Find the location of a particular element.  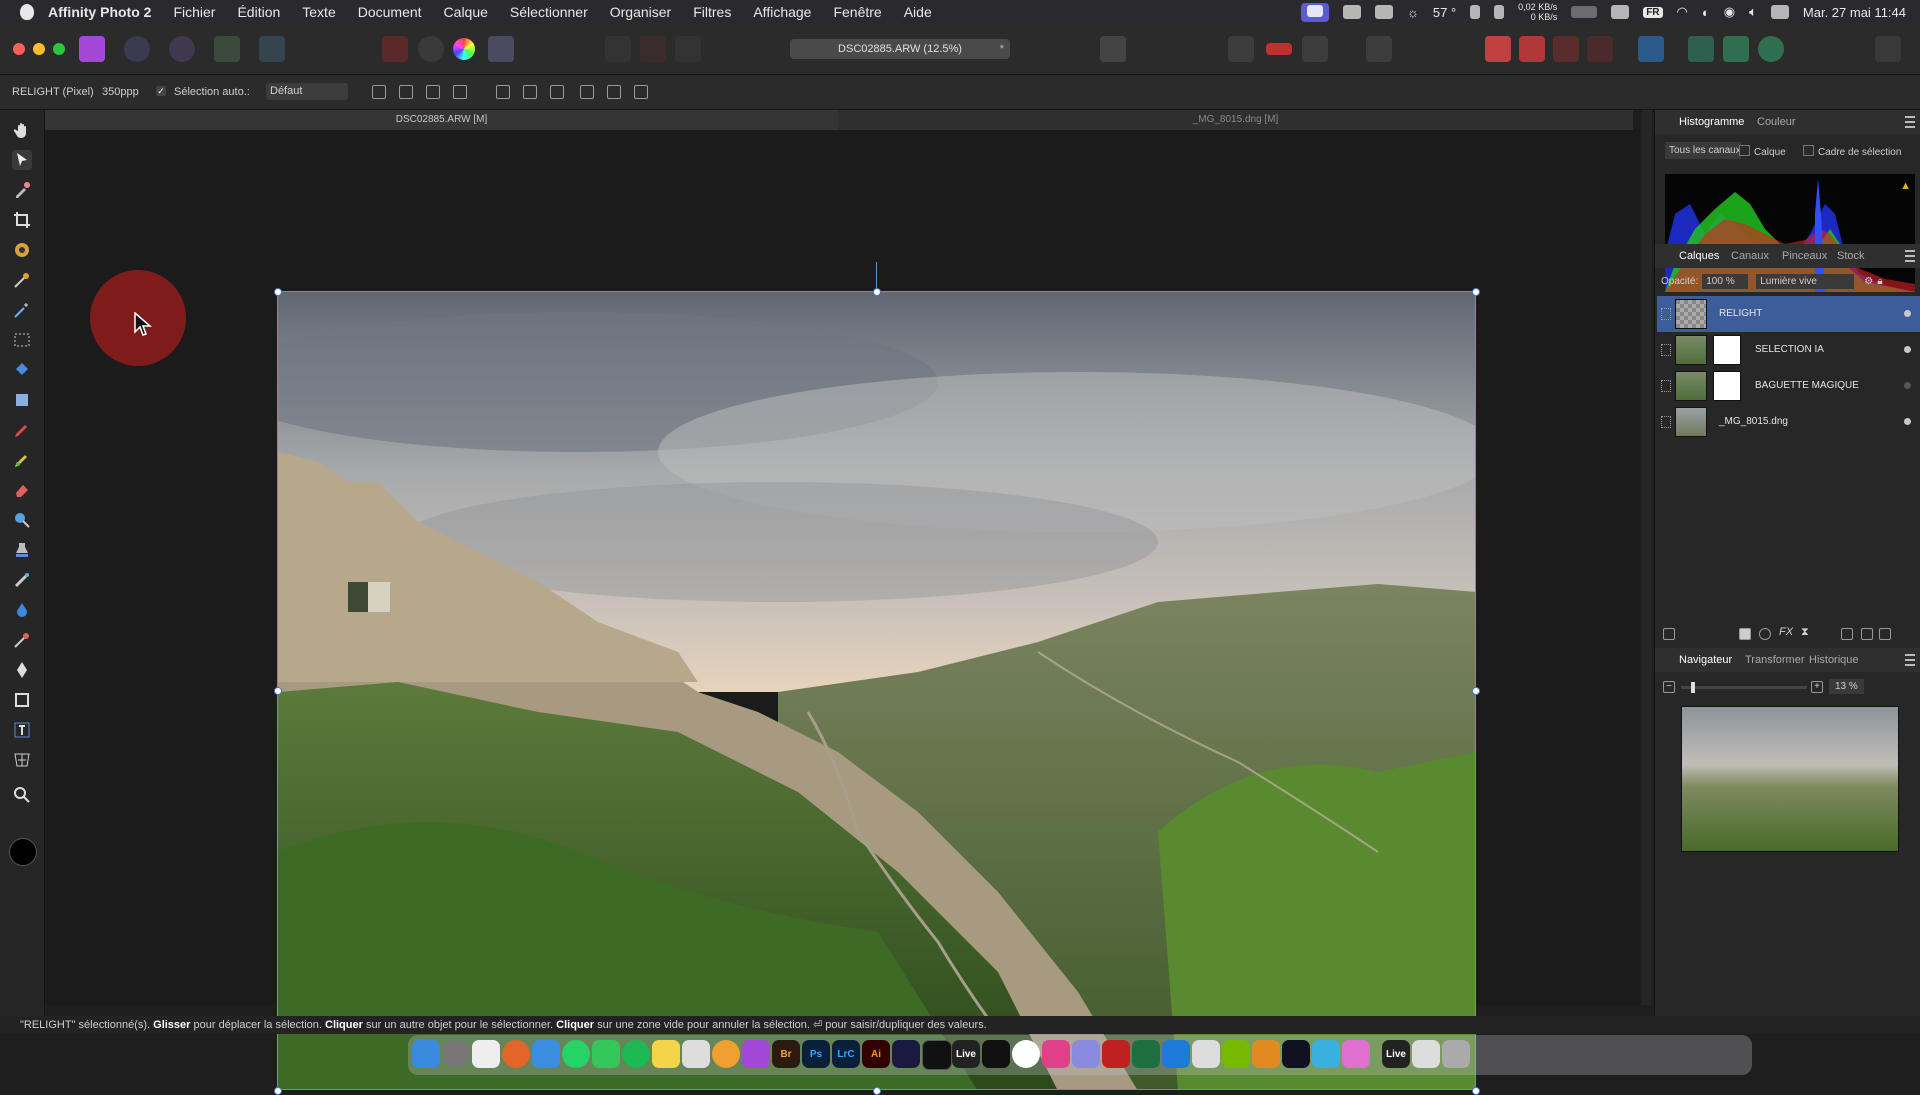

selection-handle-top-left is located at coordinates (278, 292).